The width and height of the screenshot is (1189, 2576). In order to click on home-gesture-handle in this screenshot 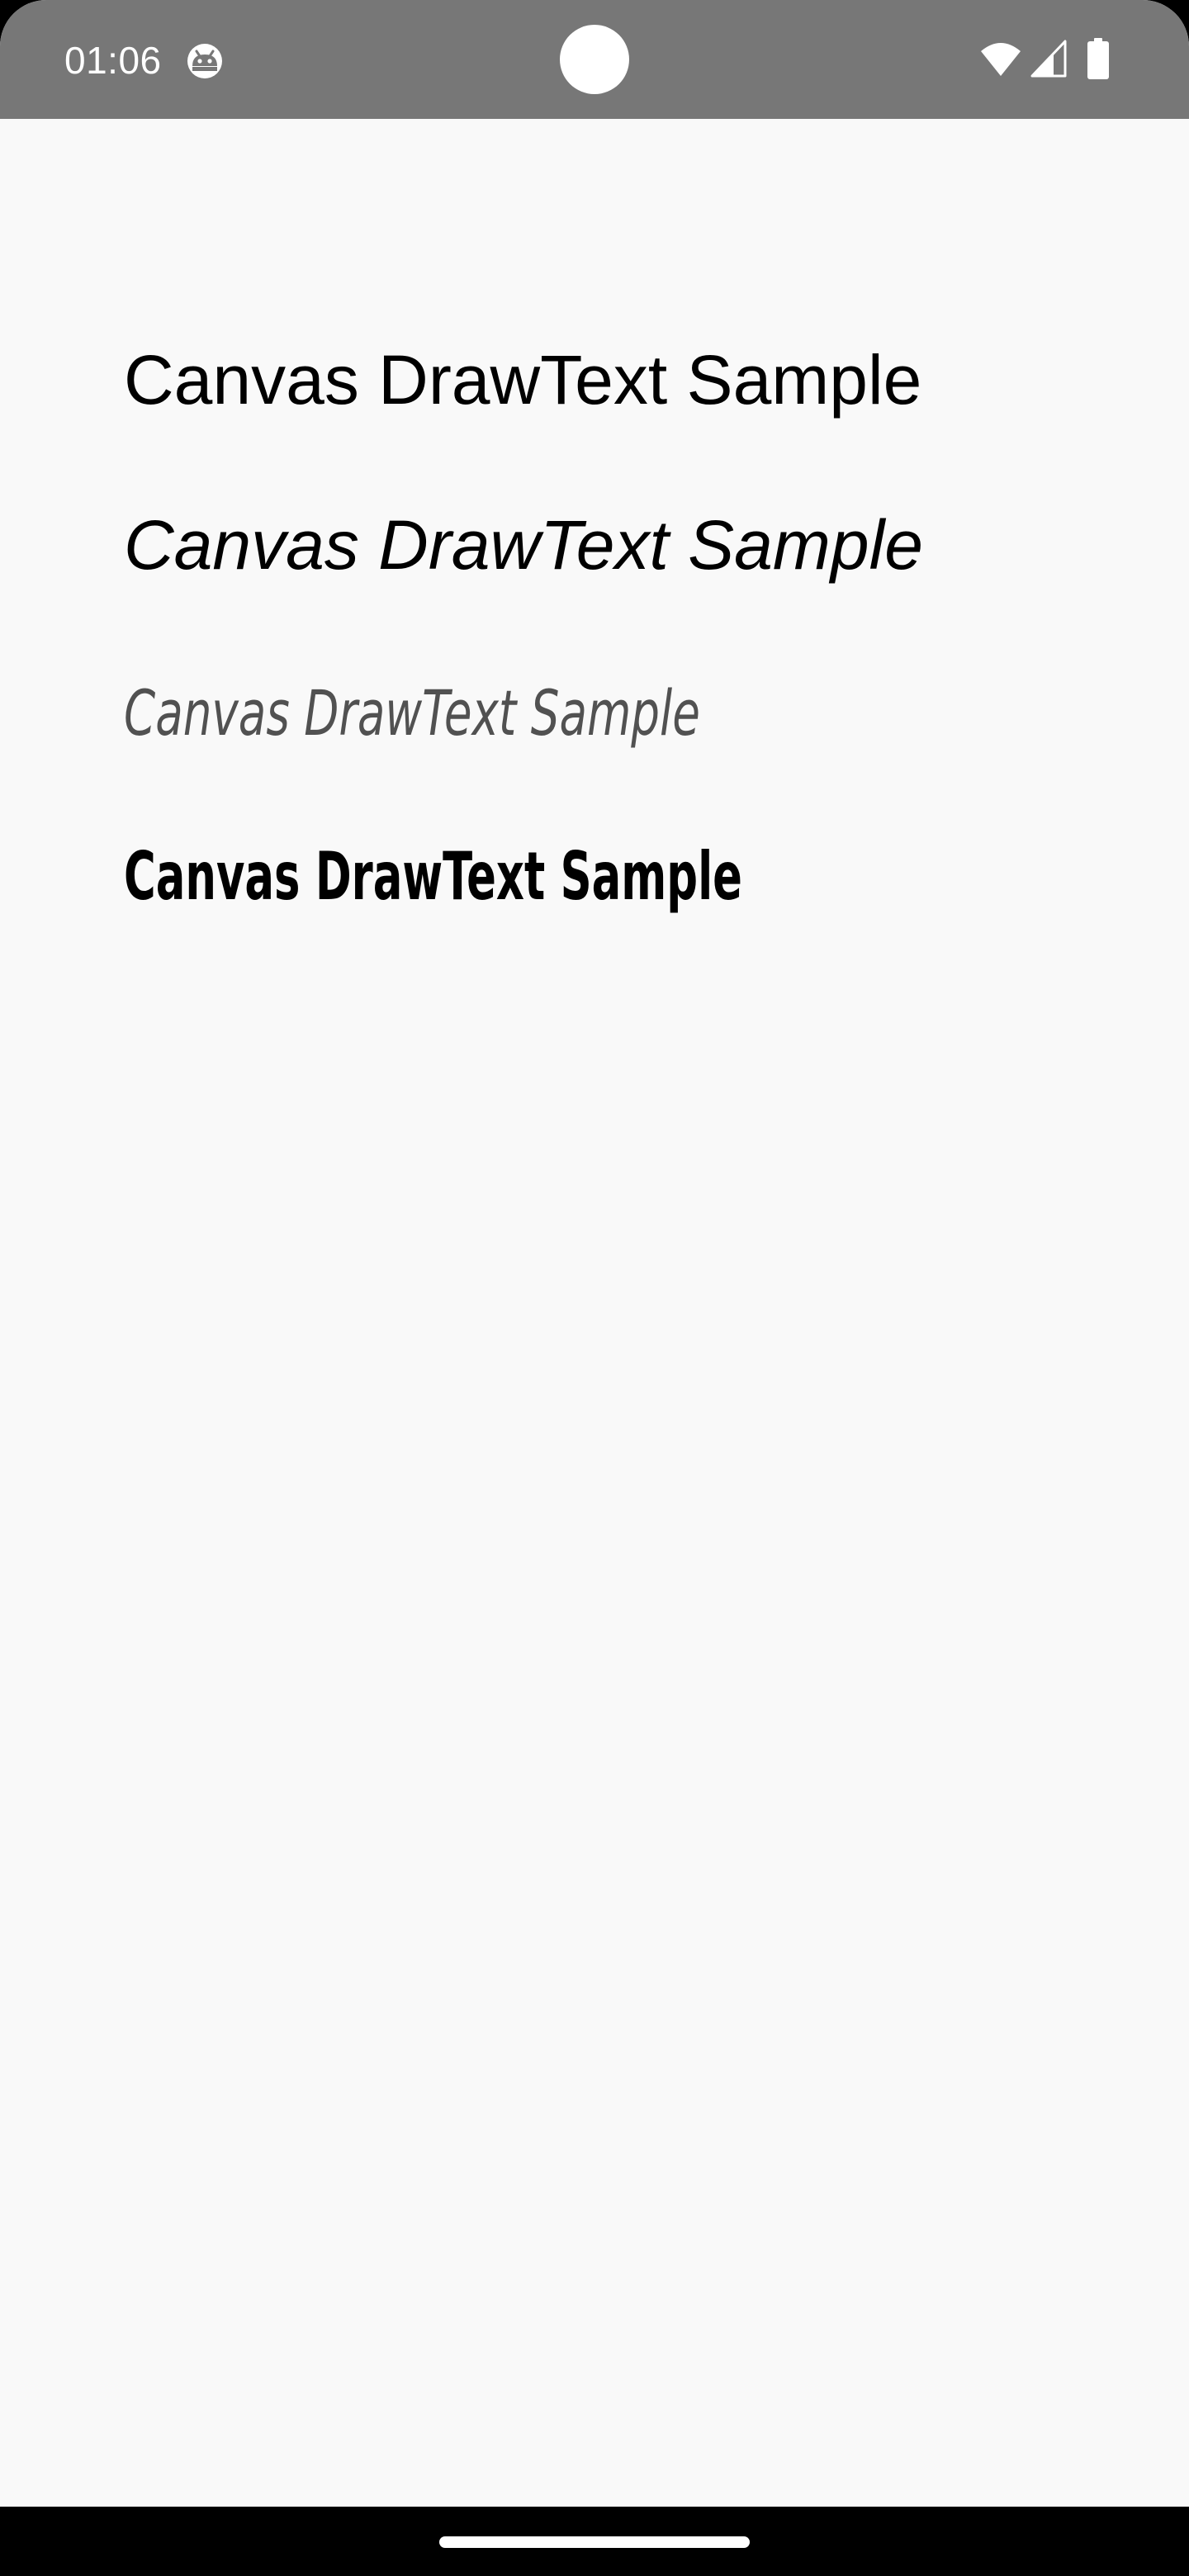, I will do `click(594, 2542)`.